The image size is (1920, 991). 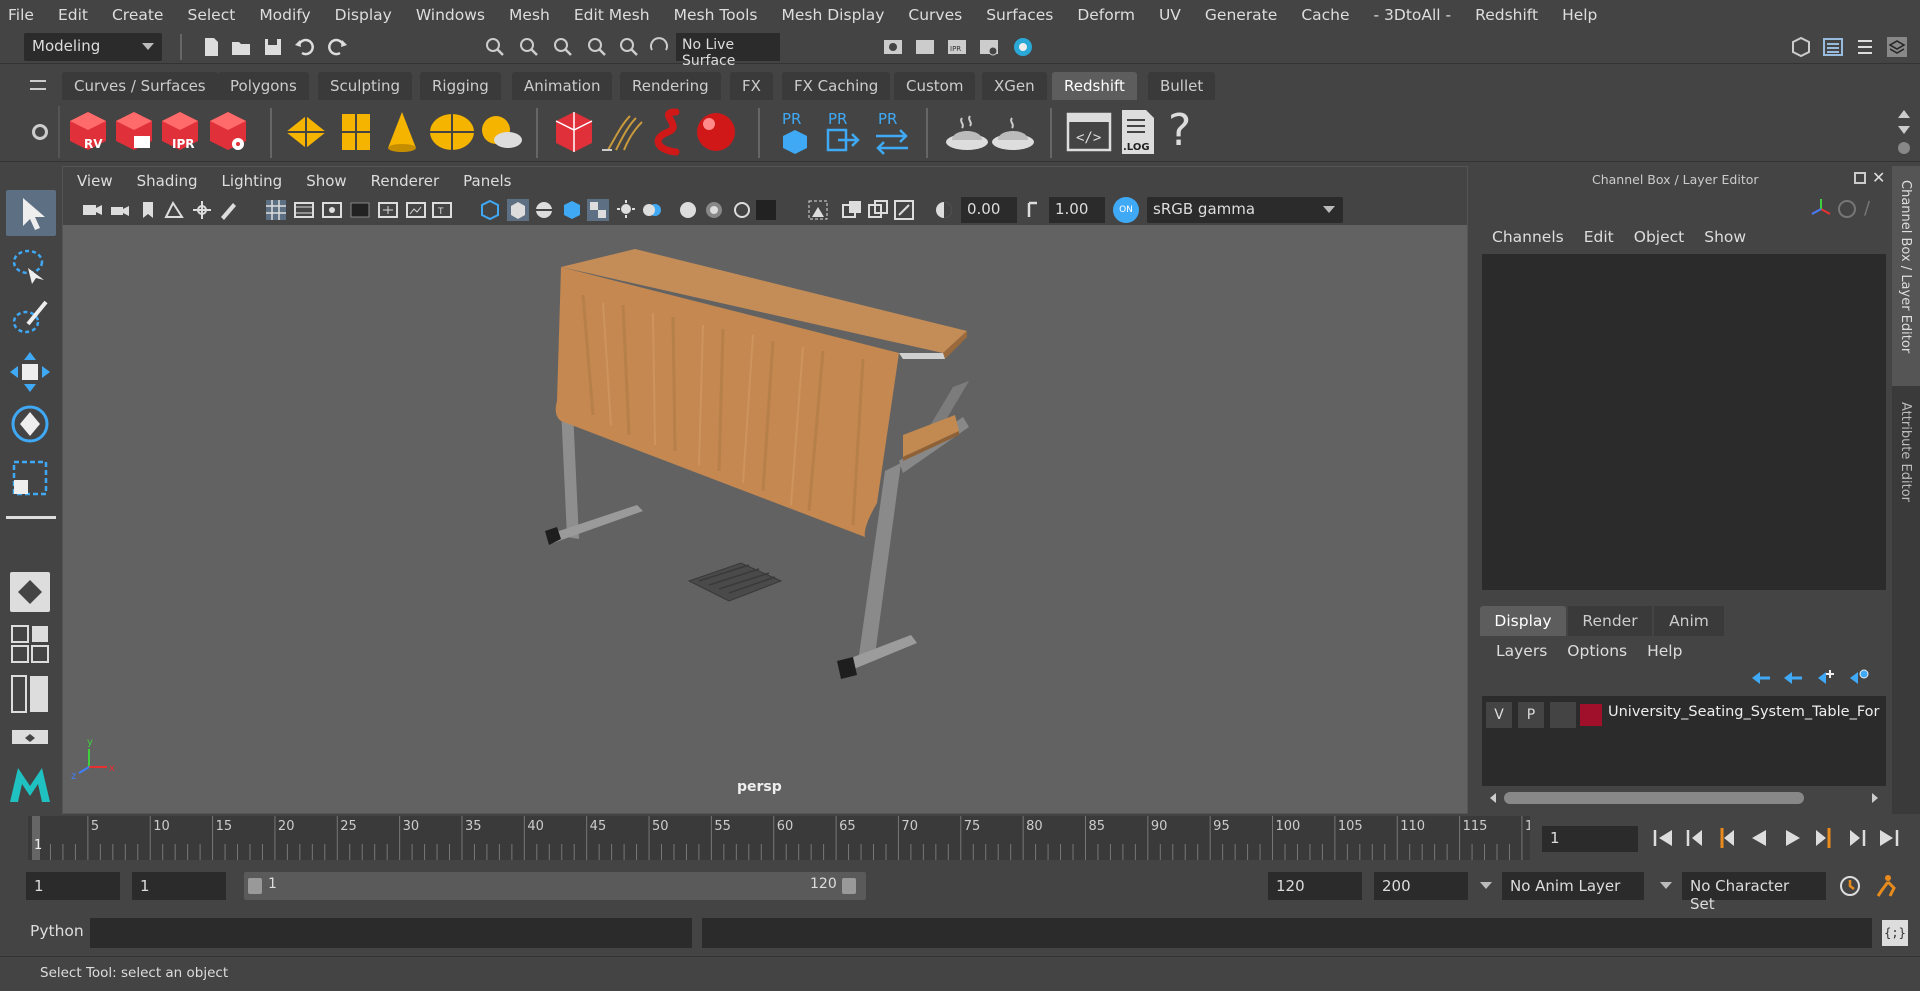 I want to click on viewport-menu-renderer: Renderer, so click(x=405, y=181).